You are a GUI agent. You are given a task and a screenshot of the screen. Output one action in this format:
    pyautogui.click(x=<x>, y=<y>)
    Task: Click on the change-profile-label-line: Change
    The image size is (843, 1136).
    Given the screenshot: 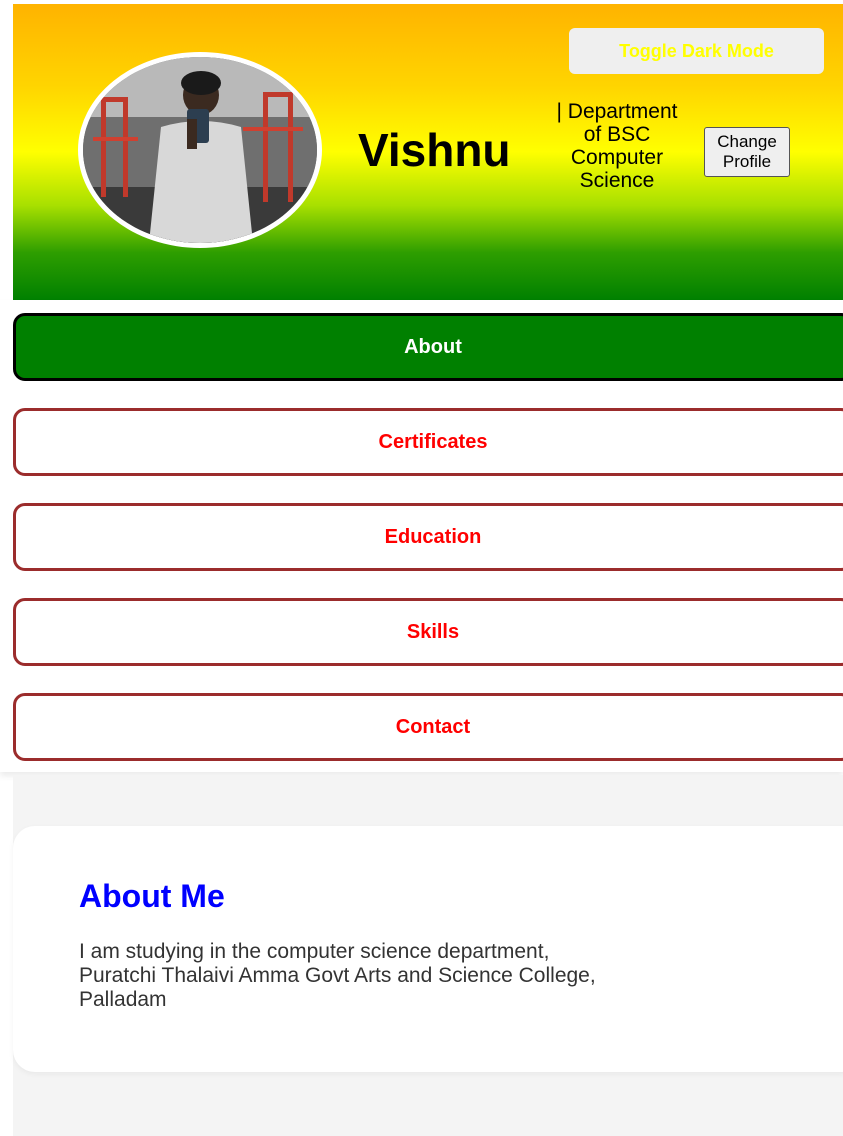 What is the action you would take?
    pyautogui.click(x=747, y=141)
    